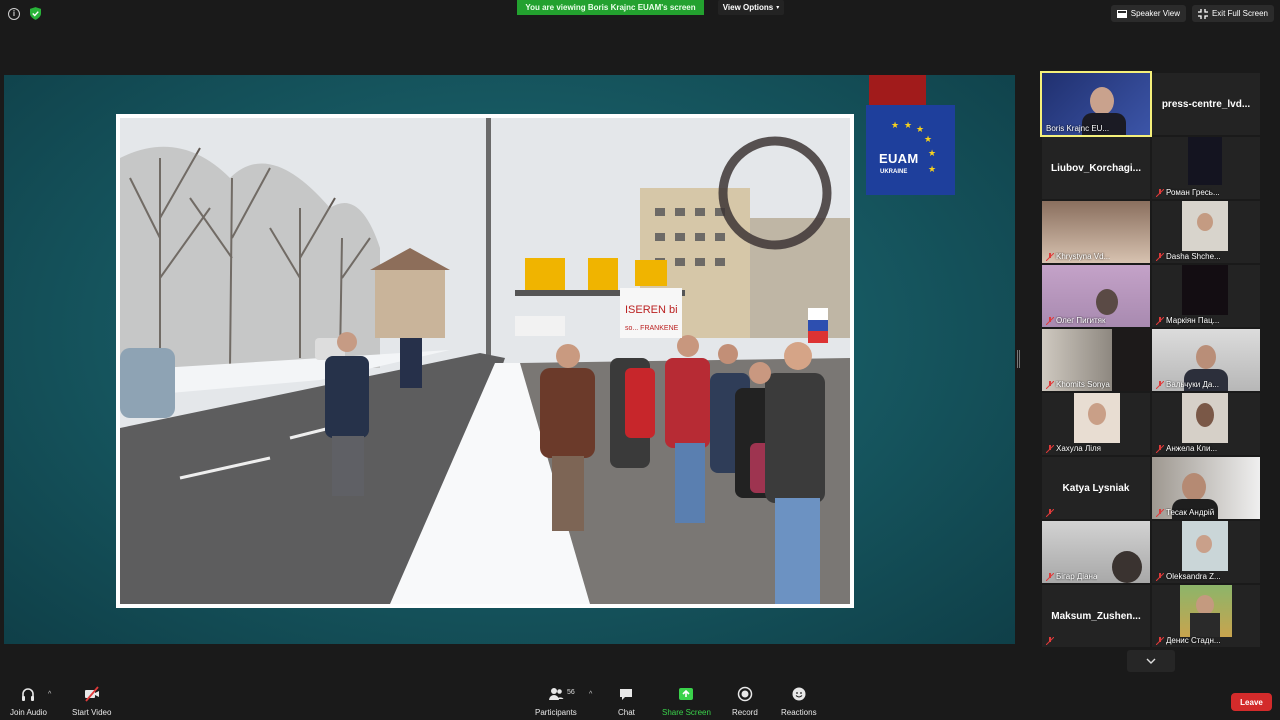 This screenshot has width=1280, height=720. What do you see at coordinates (799, 701) in the screenshot?
I see `reactions-button: Reactions` at bounding box center [799, 701].